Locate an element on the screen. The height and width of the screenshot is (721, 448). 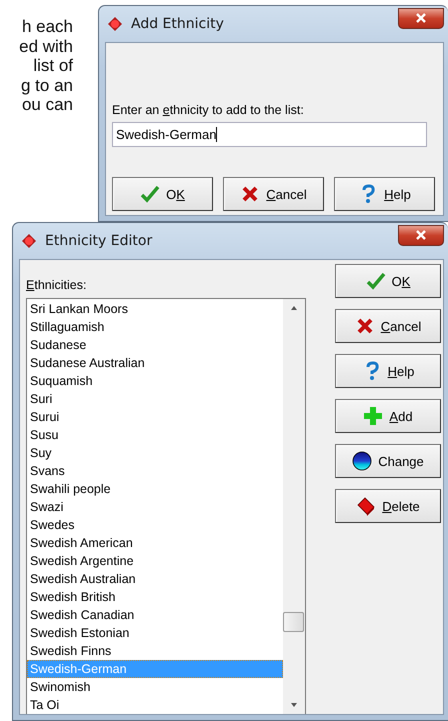
list-item: Swedish American is located at coordinates (155, 543).